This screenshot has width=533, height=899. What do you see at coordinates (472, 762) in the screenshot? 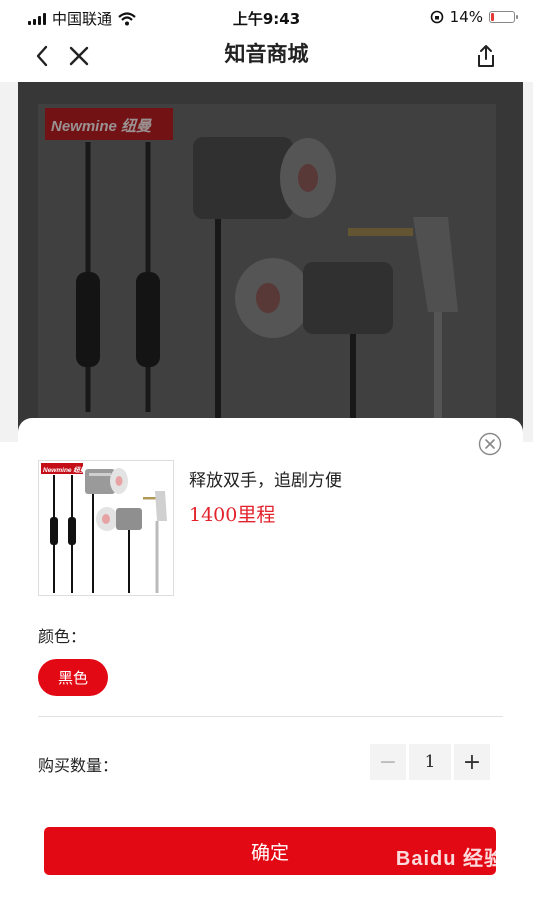
I see `quantity-increase-button: +` at bounding box center [472, 762].